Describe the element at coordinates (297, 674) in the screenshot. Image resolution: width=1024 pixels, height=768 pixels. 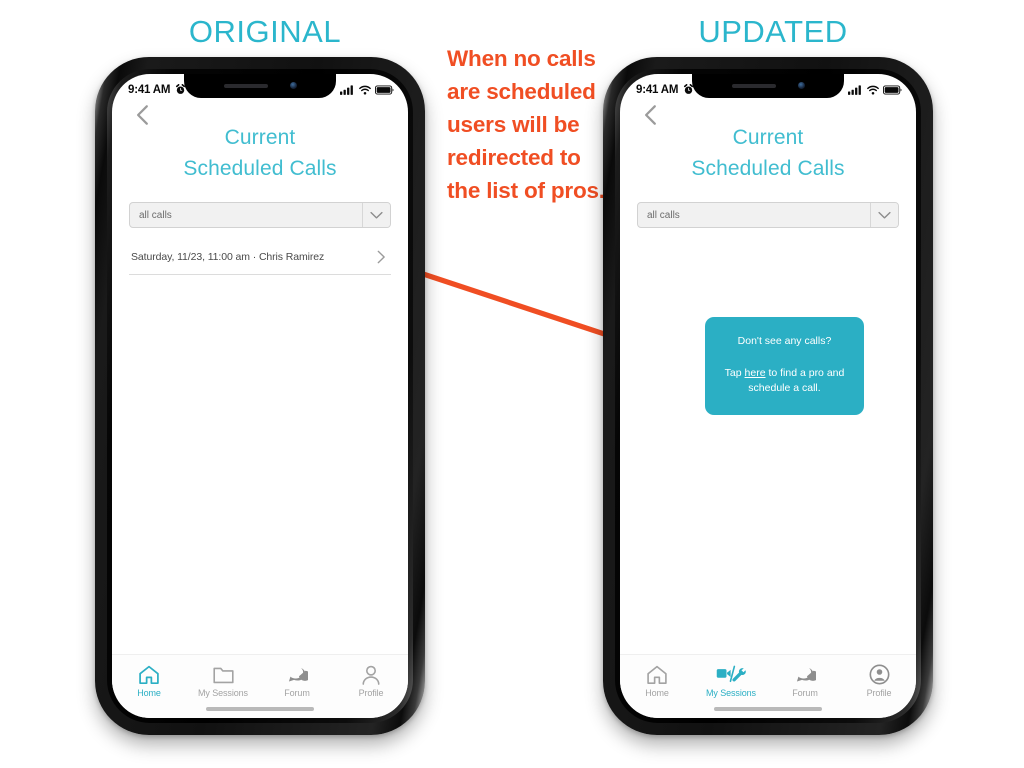
I see `chat-bubbles-icon` at that location.